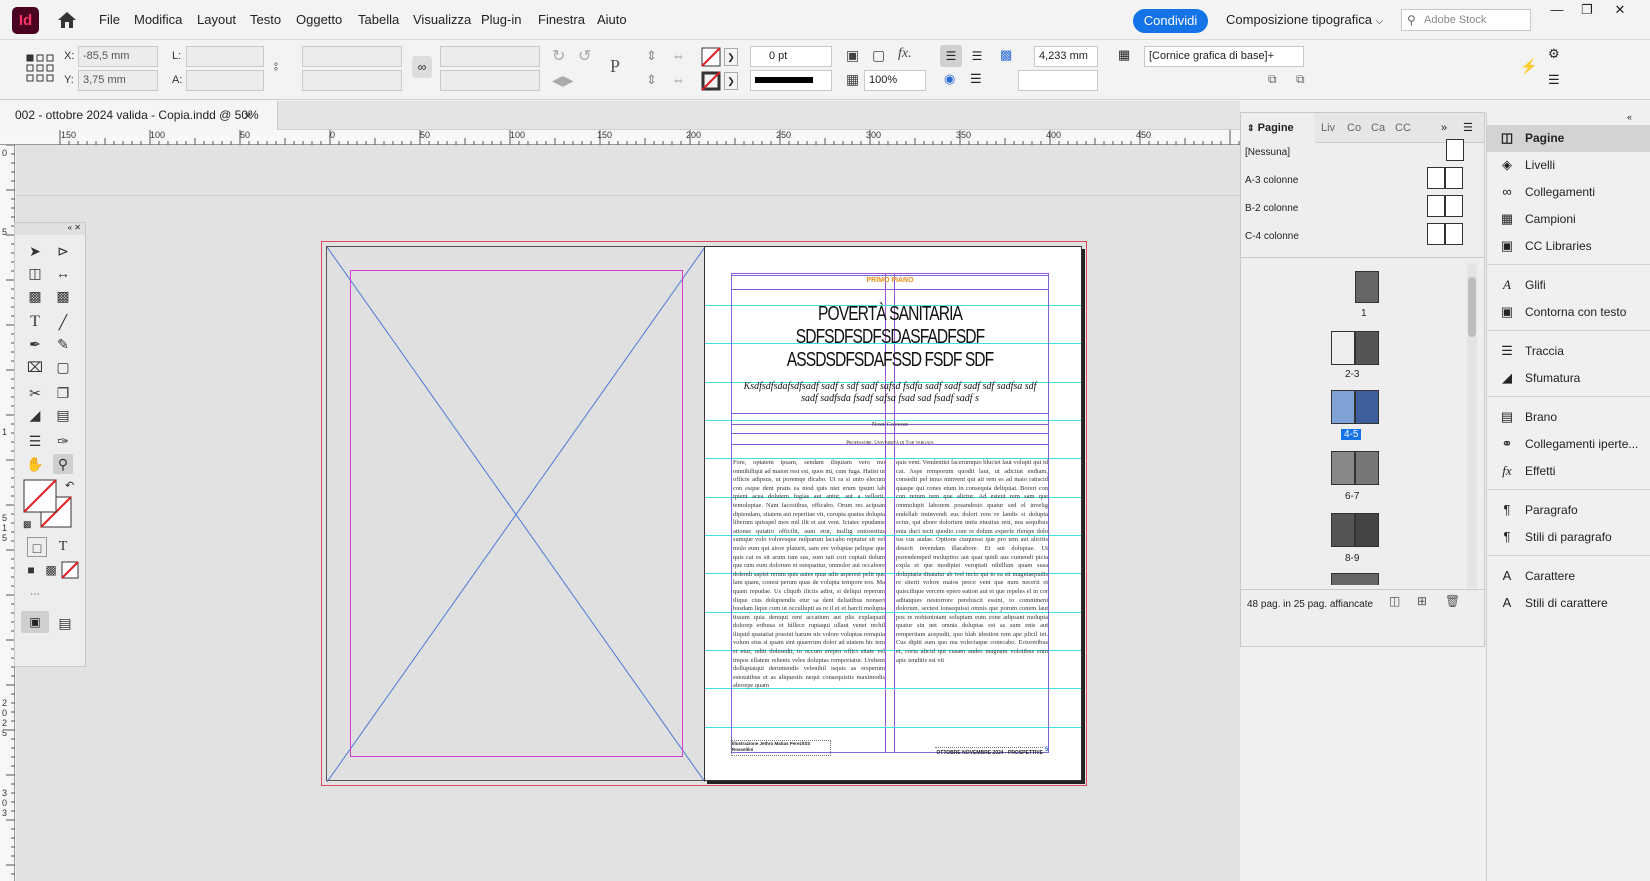 Image resolution: width=1650 pixels, height=881 pixels. Describe the element at coordinates (1124, 55) in the screenshot. I see `object-style-icon: ▦` at that location.